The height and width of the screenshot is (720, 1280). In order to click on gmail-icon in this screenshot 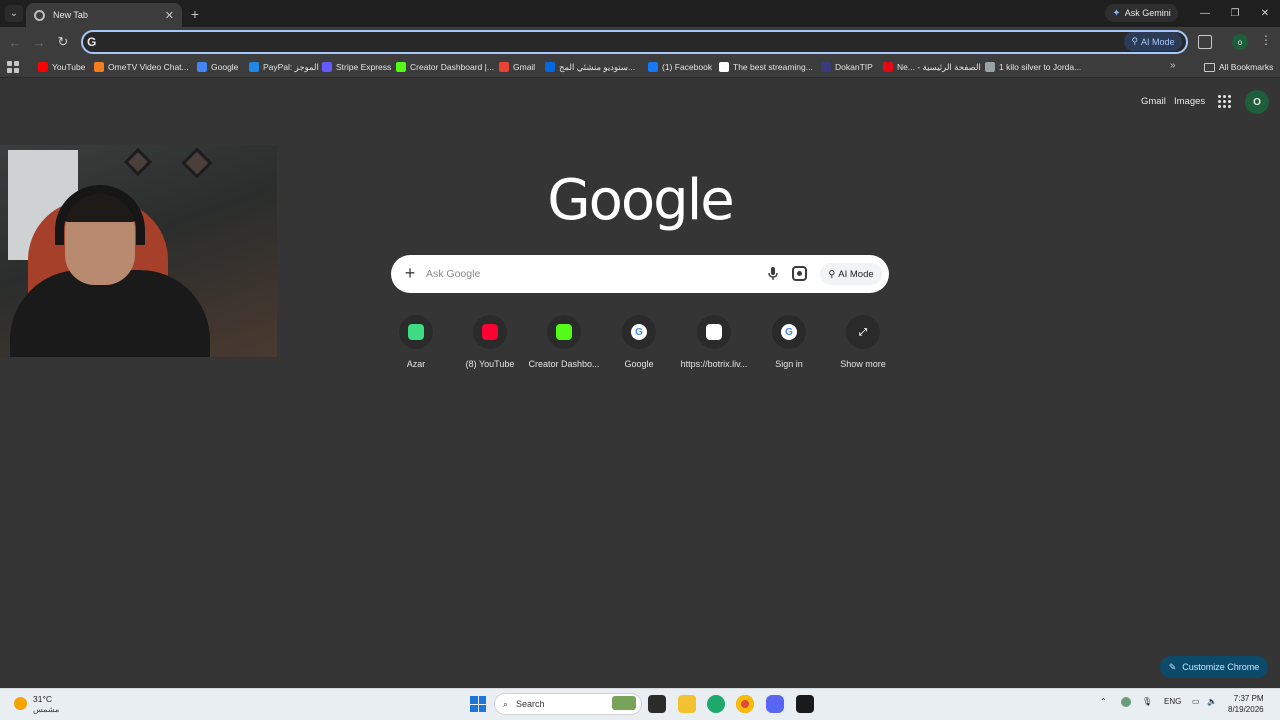, I will do `click(504, 67)`.